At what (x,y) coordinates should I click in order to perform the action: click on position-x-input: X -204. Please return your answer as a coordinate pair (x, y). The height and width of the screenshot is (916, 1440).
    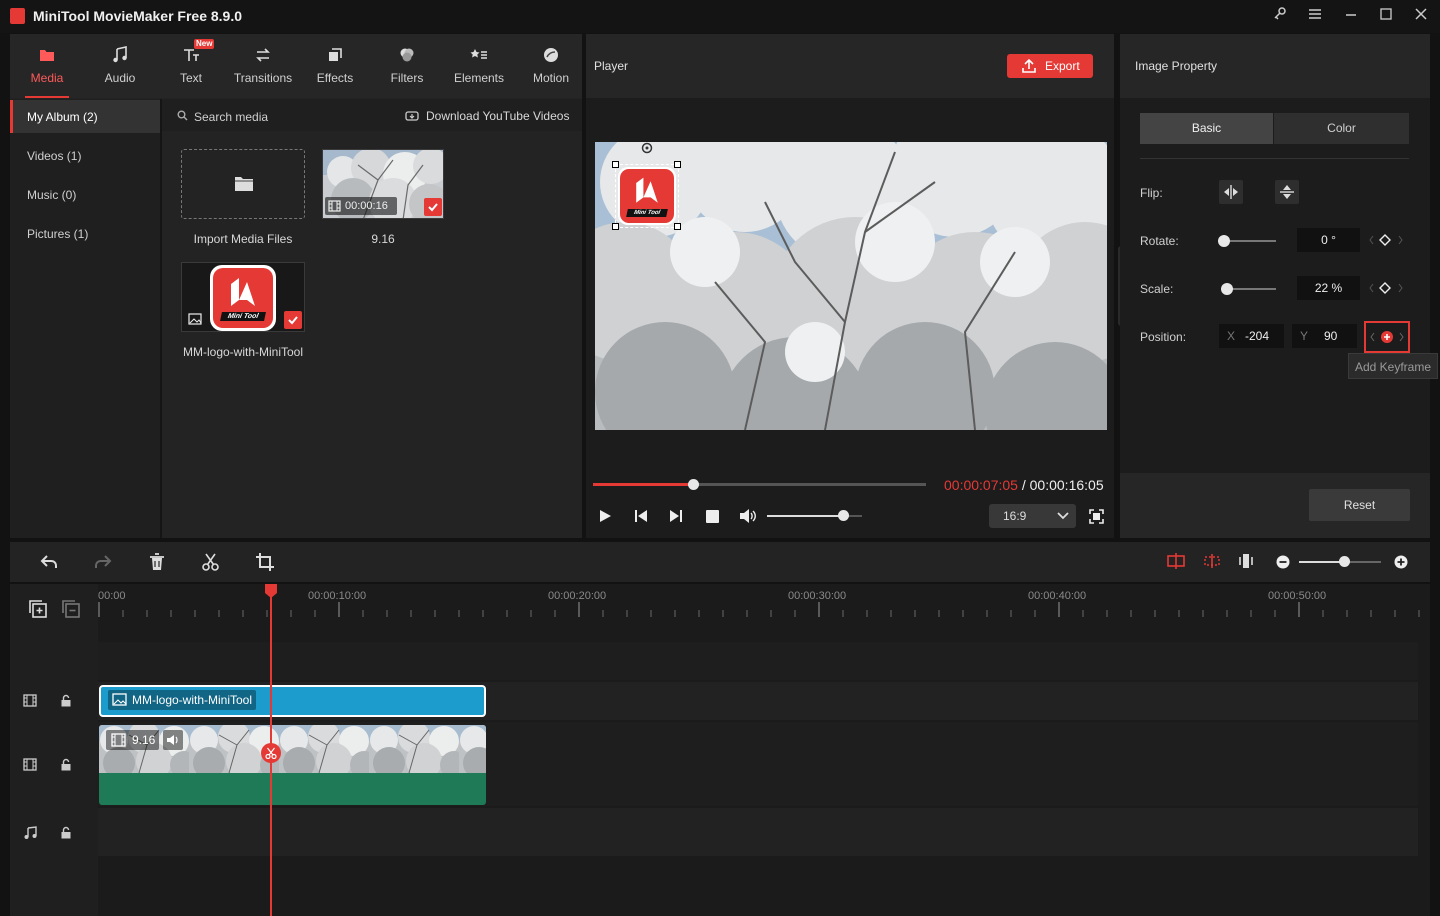
    Looking at the image, I should click on (1251, 336).